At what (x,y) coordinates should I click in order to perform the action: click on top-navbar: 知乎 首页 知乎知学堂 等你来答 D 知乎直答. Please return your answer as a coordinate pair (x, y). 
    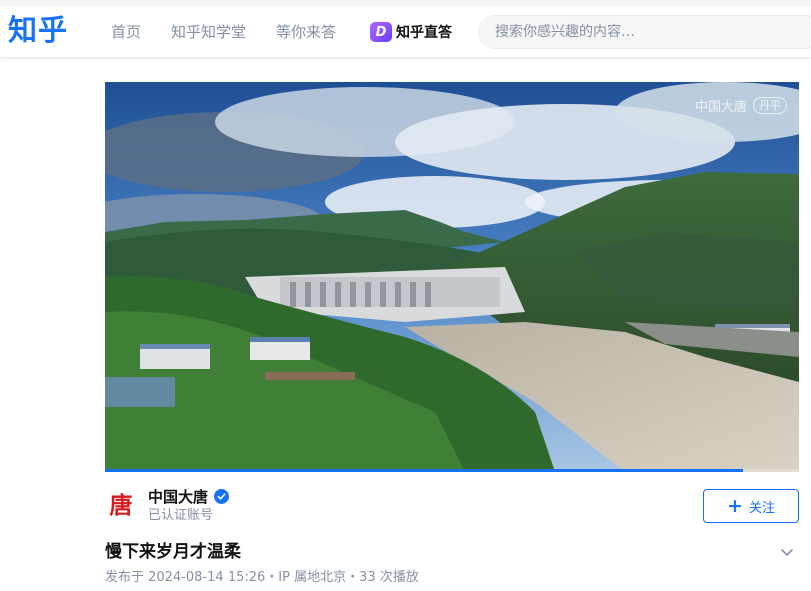
    Looking at the image, I should click on (405, 32).